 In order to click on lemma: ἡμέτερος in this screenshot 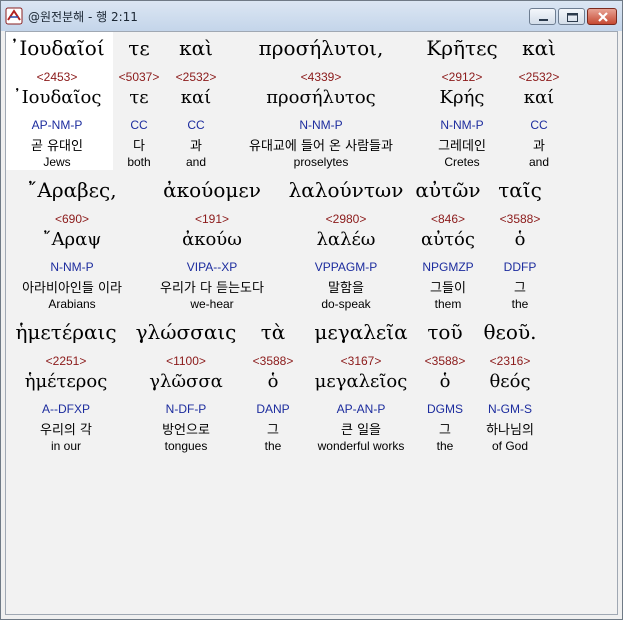, I will do `click(66, 381)`.